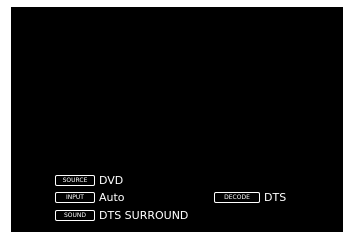  What do you see at coordinates (75, 180) in the screenshot?
I see `source-tag: SOURCE` at bounding box center [75, 180].